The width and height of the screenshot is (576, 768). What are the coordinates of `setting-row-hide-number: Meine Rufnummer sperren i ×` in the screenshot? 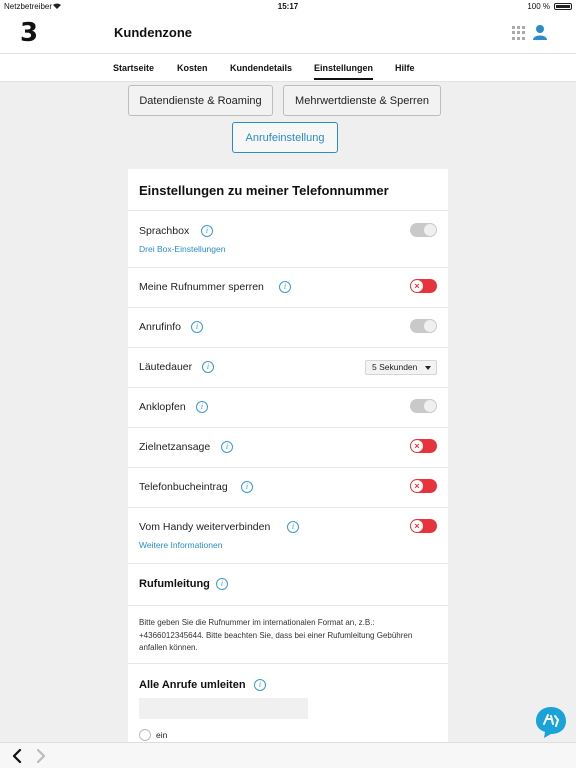 It's located at (288, 287).